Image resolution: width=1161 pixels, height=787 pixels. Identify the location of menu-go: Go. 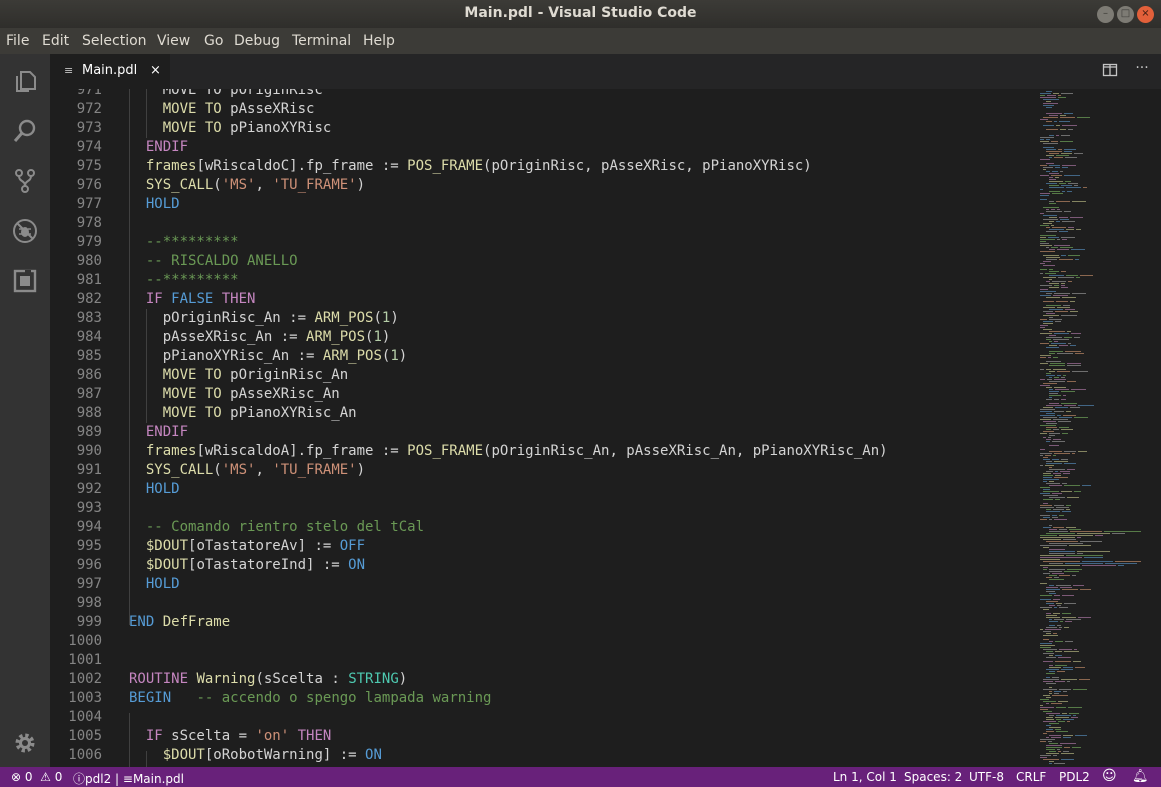
(213, 41).